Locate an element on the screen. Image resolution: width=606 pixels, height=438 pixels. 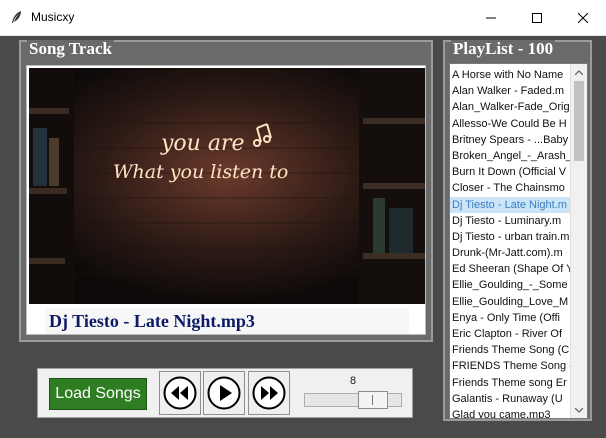
feather-icon is located at coordinates (17, 17).